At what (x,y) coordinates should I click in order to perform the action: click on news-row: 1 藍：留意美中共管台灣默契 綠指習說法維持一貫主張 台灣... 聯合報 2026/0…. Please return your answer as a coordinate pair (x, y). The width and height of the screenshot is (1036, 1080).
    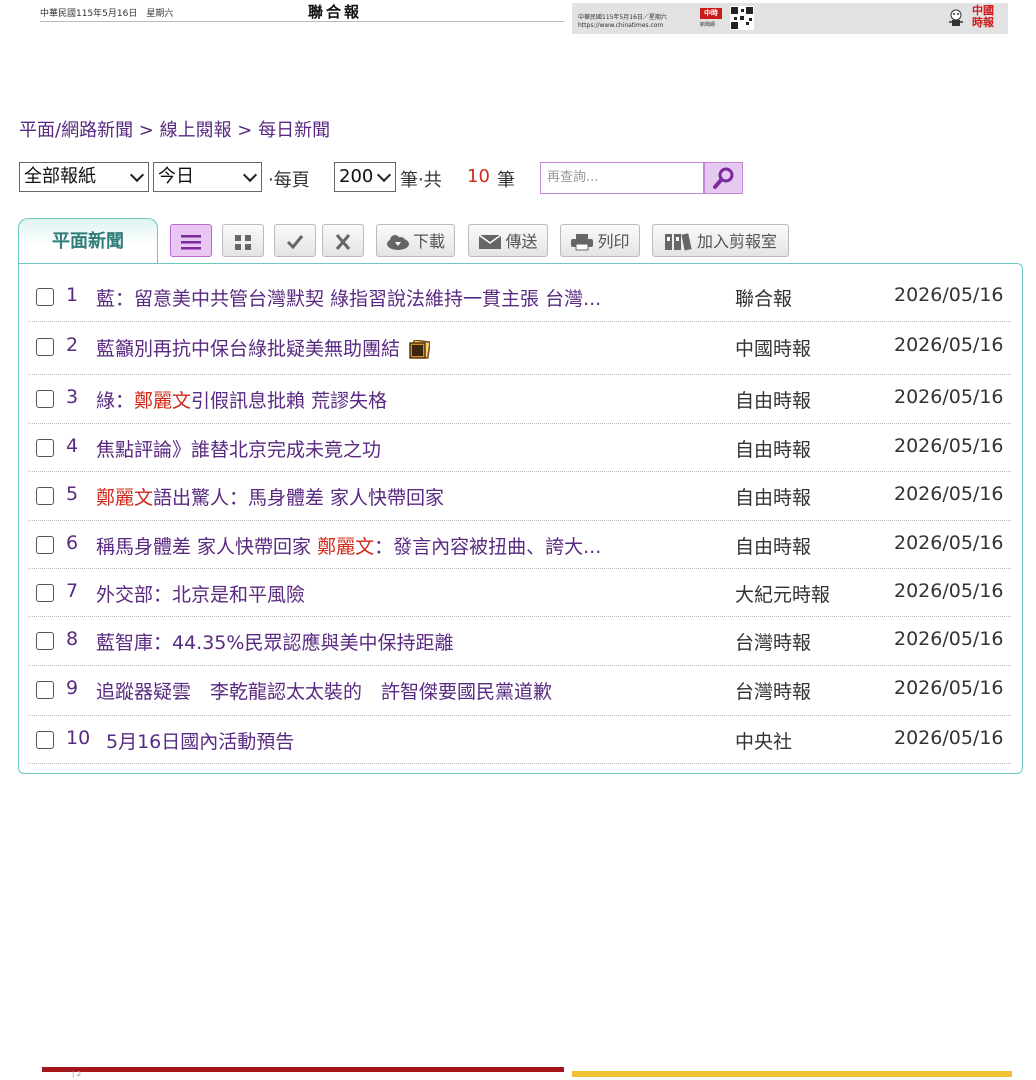
    Looking at the image, I should click on (519, 297).